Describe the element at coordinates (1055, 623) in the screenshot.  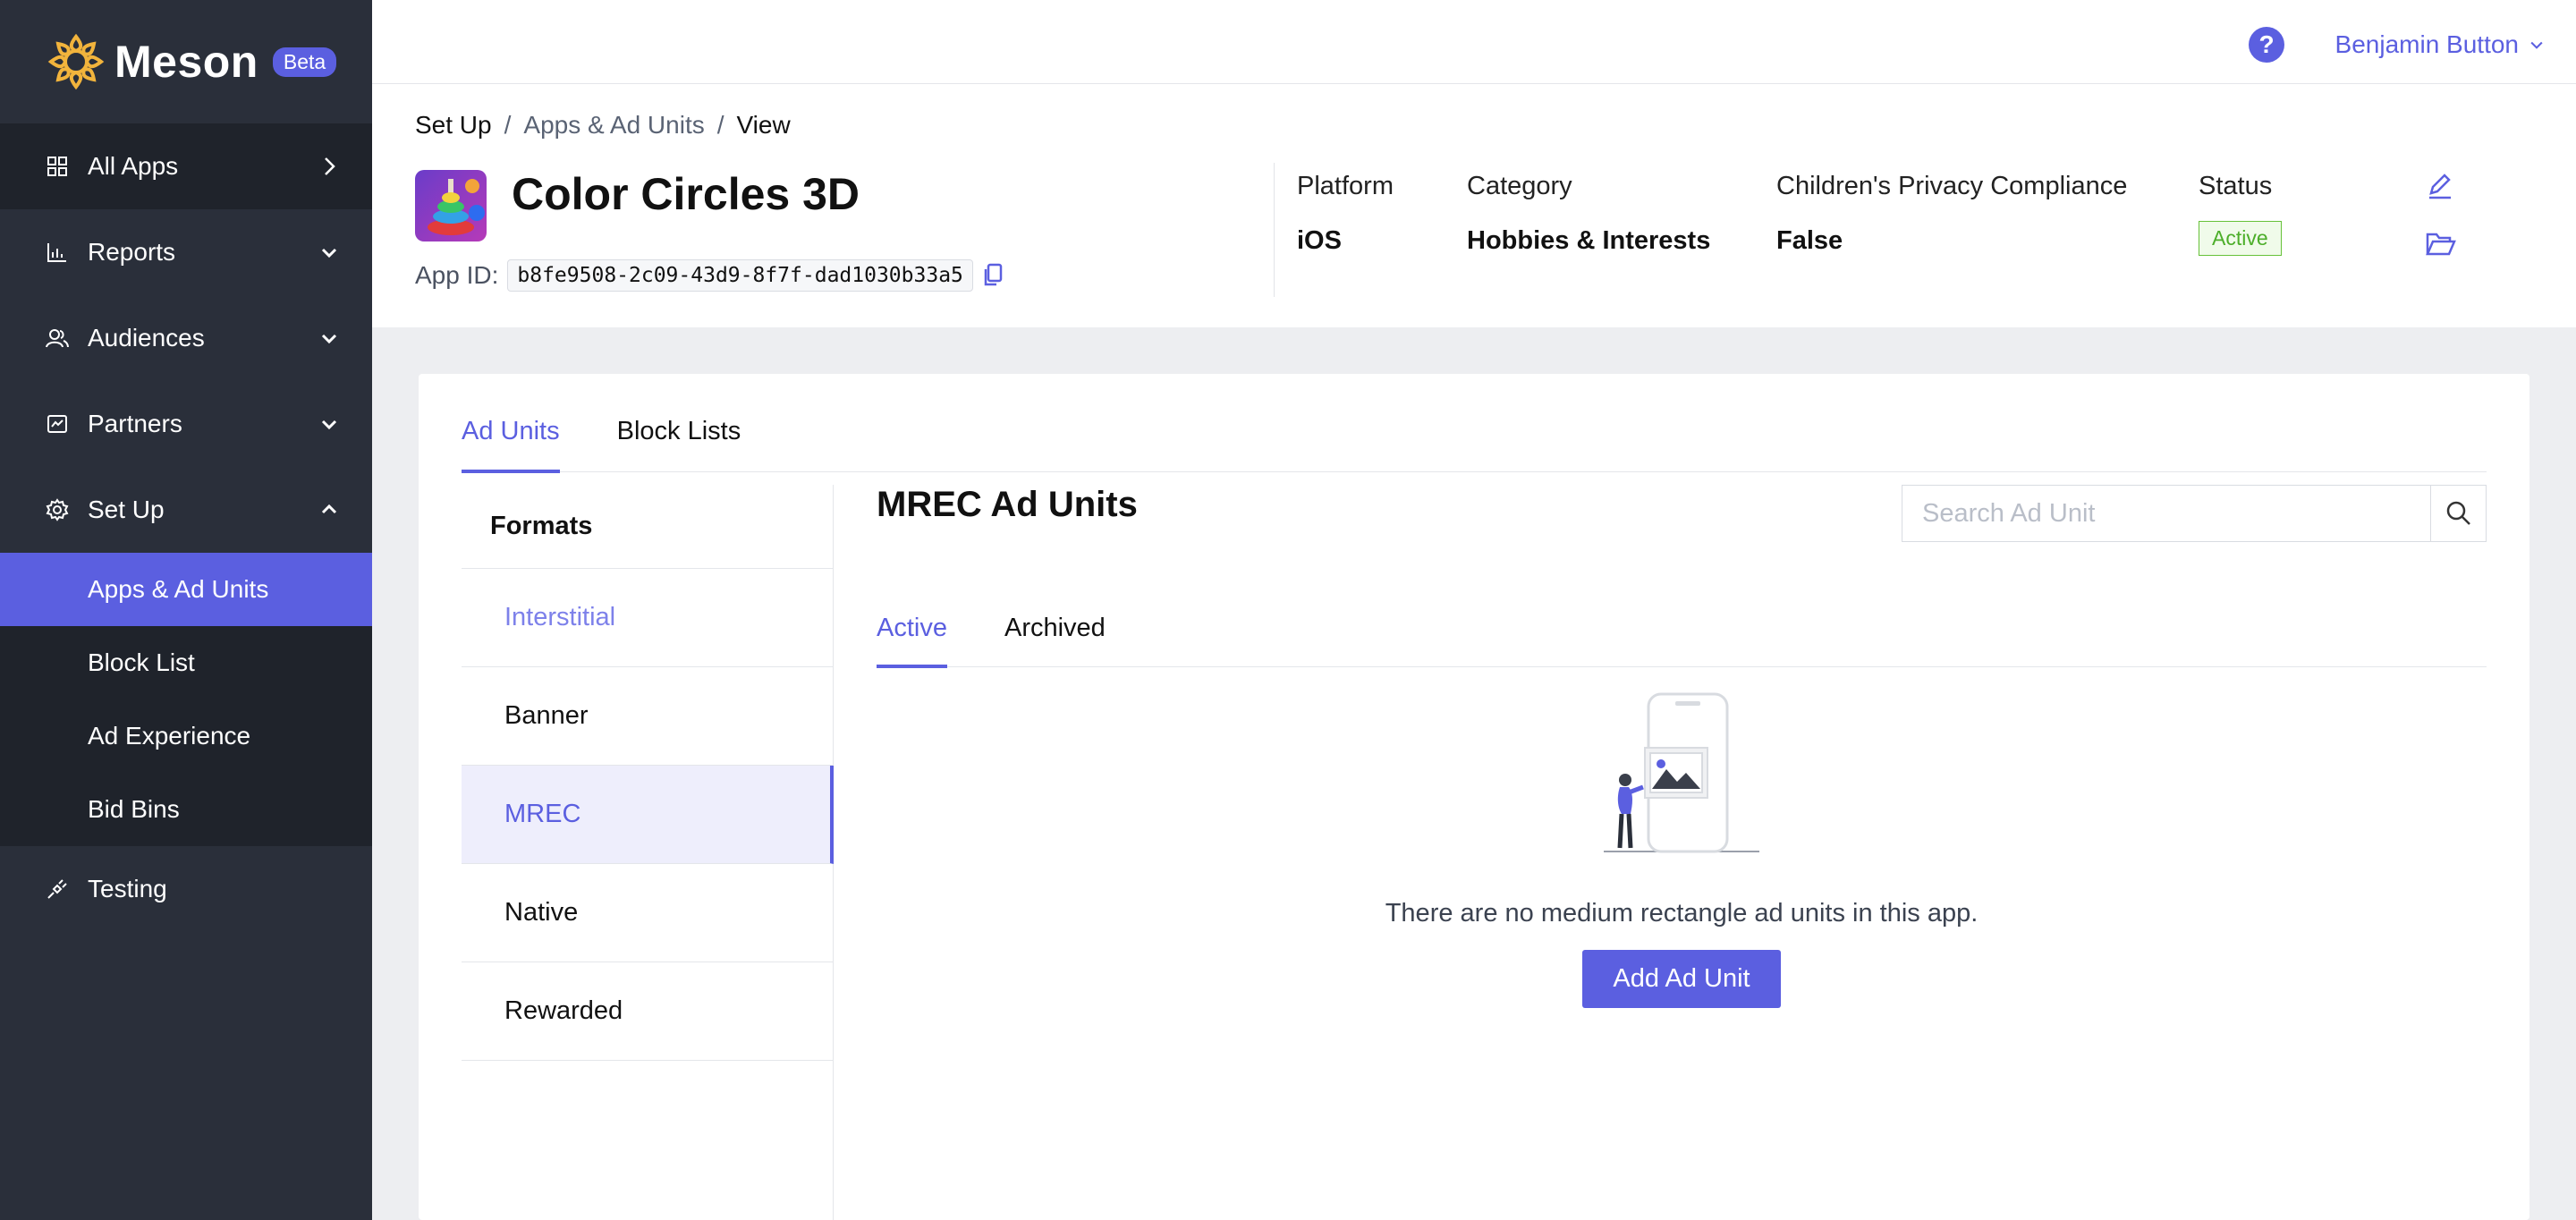
I see `tab-archived: Archived` at that location.